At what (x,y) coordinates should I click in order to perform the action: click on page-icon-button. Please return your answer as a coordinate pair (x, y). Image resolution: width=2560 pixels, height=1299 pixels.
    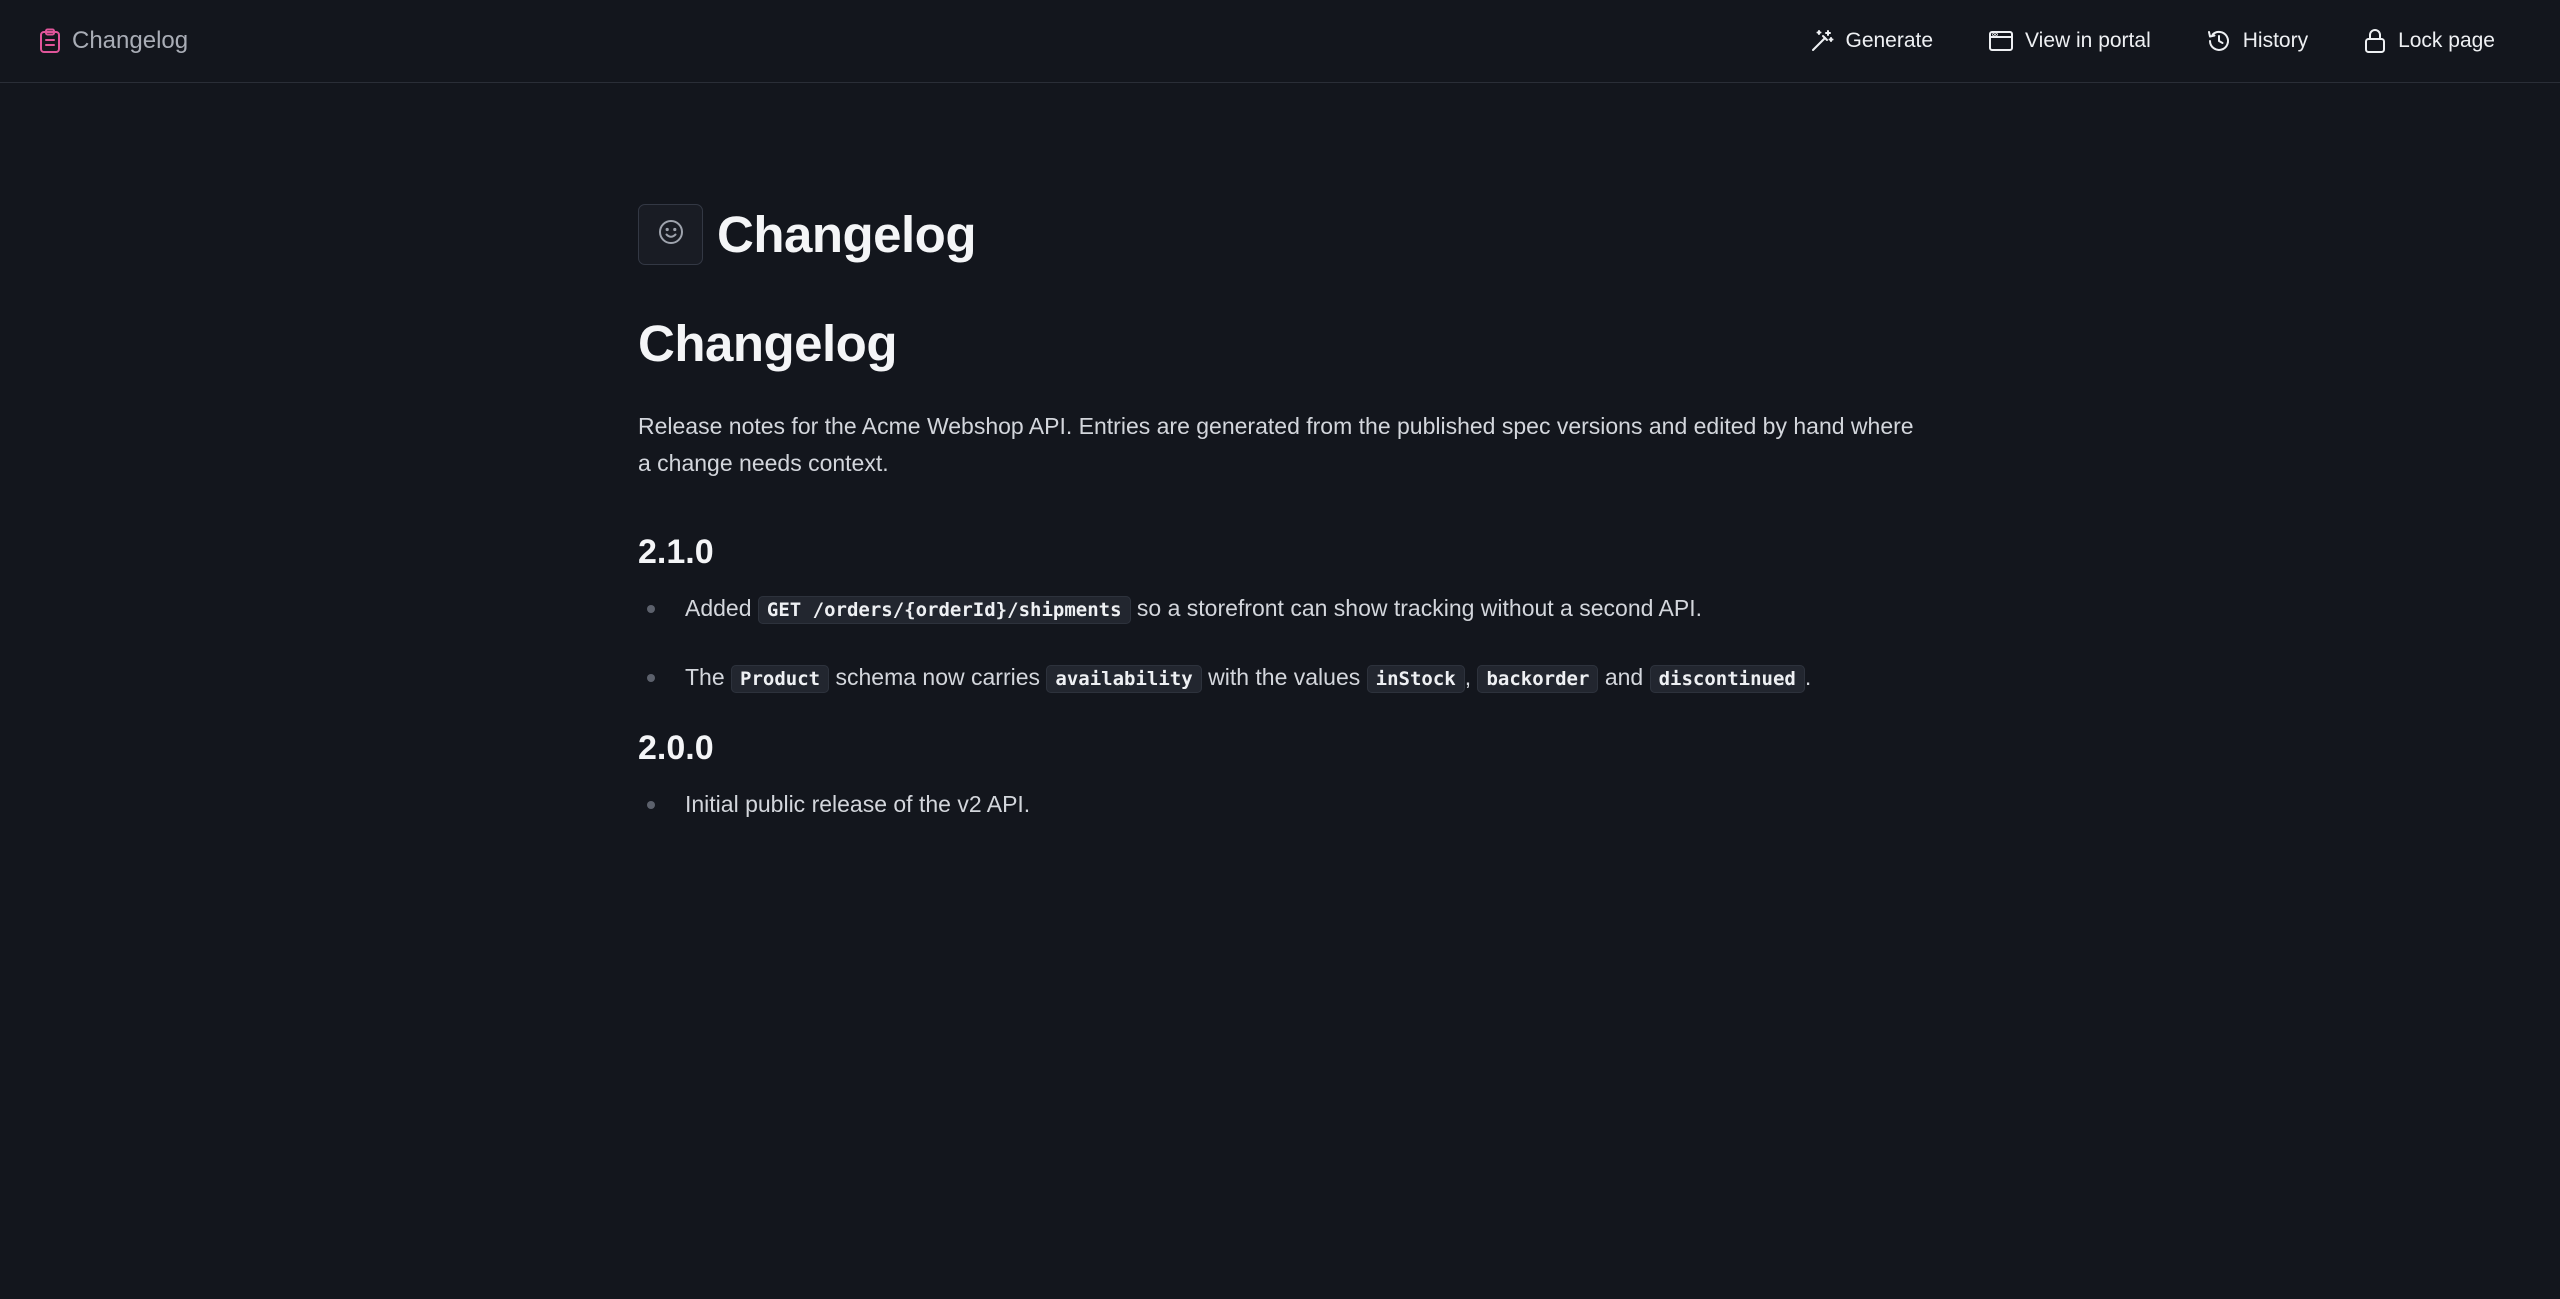
    Looking at the image, I should click on (670, 234).